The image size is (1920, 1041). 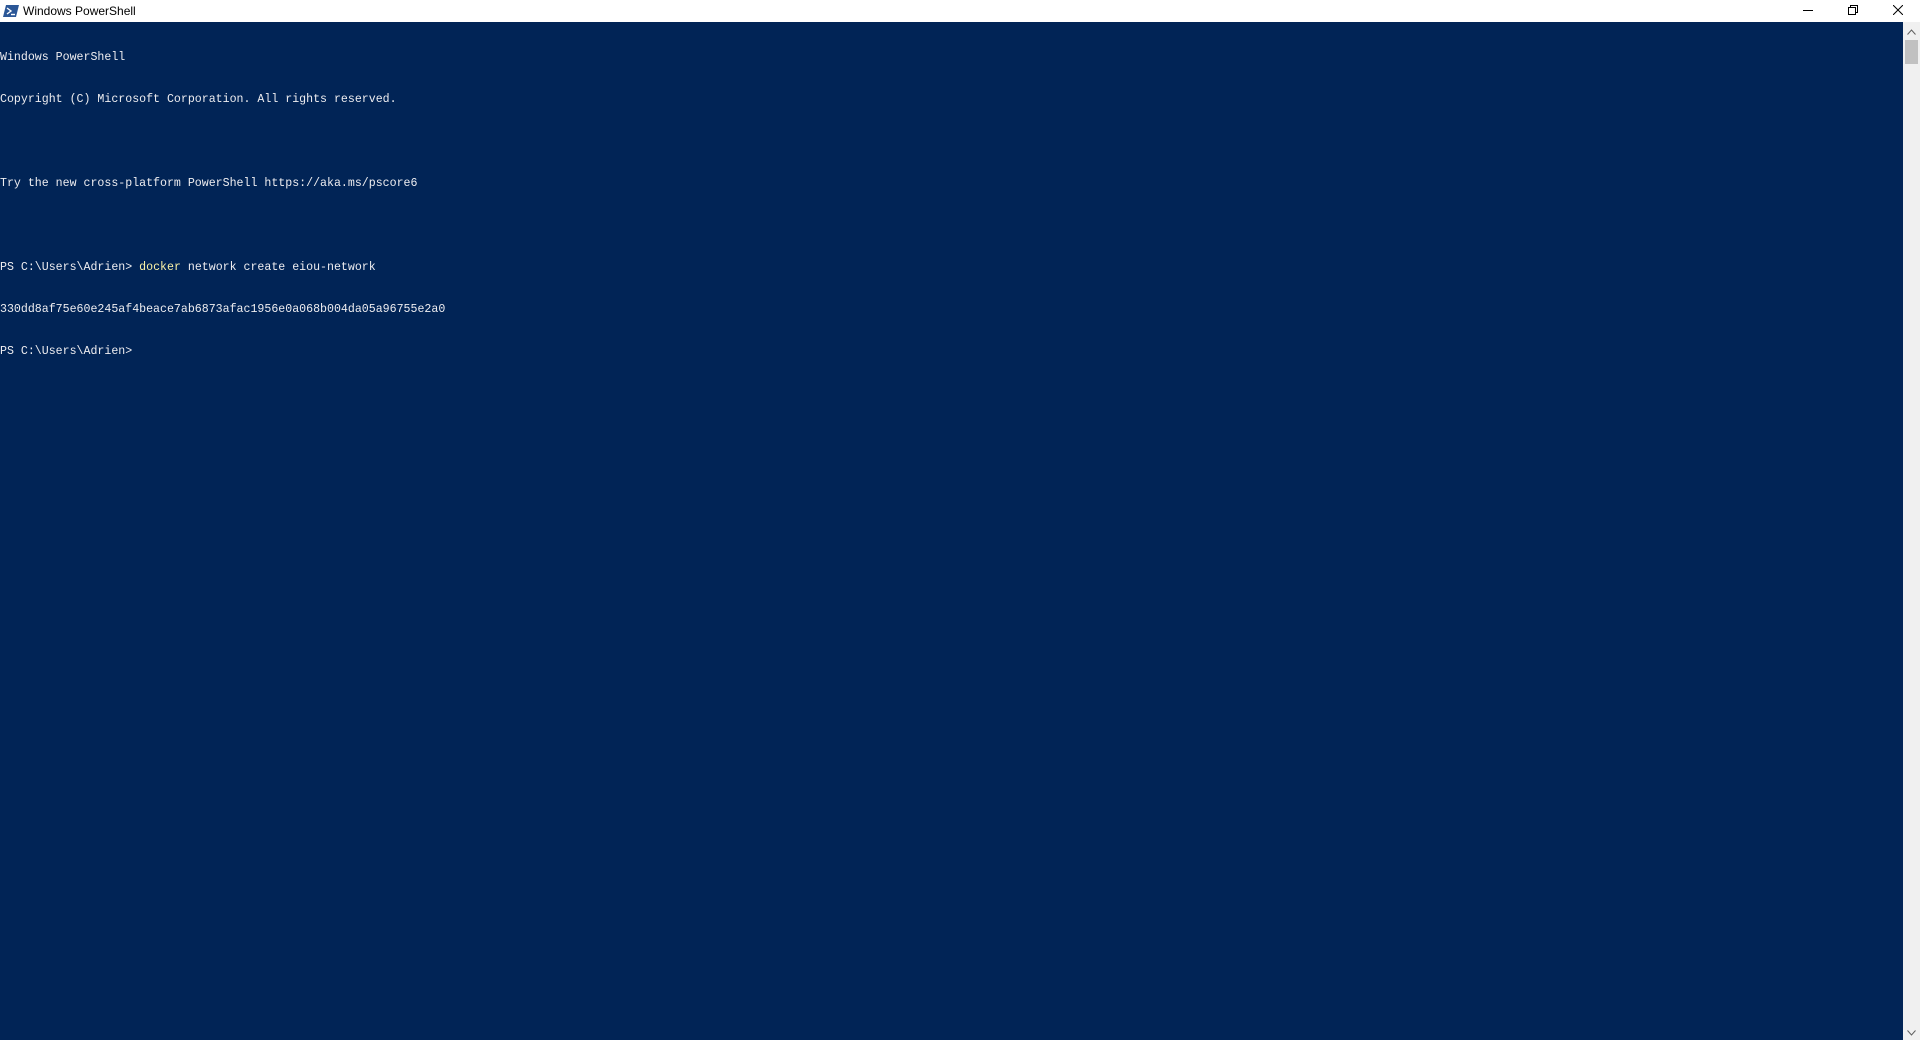 I want to click on scroll-thumb, so click(x=1911, y=52).